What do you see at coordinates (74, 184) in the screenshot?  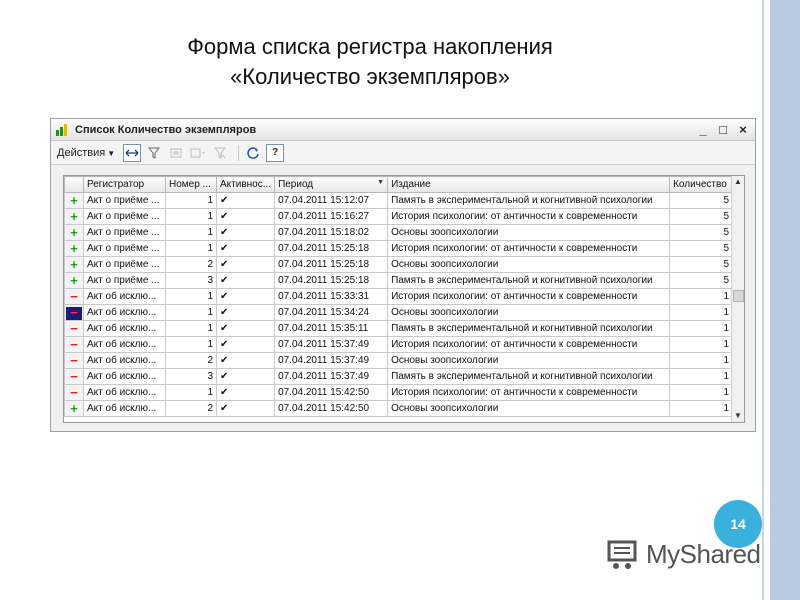 I see `column-header-icon` at bounding box center [74, 184].